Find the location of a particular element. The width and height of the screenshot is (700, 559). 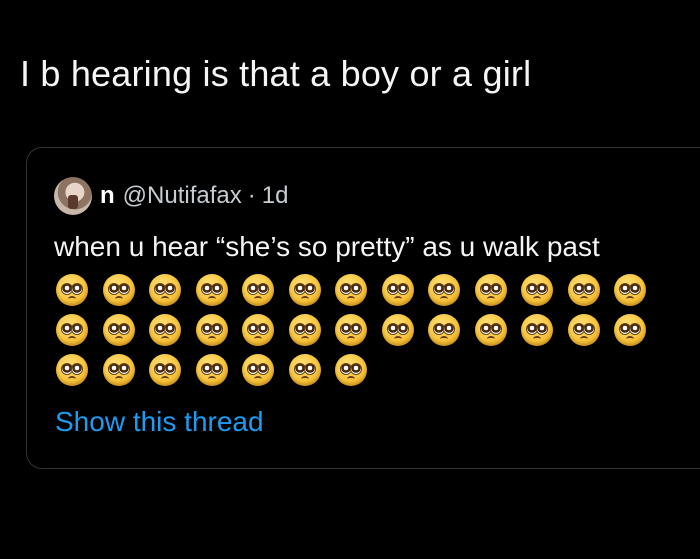

display-name: n is located at coordinates (107, 196).